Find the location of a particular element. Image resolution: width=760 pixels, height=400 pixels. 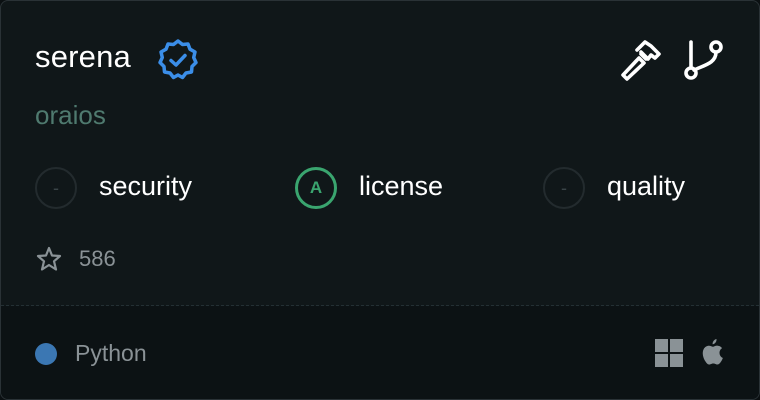

license-grade-badge: A is located at coordinates (316, 188).